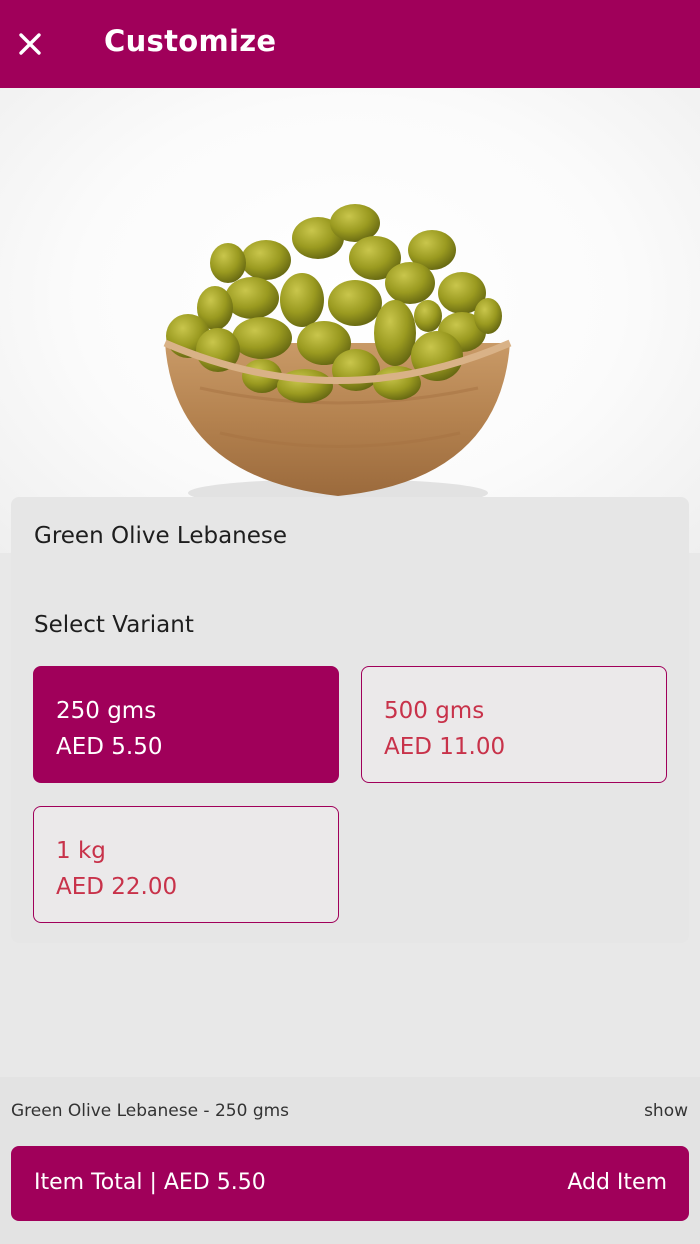  I want to click on item-total: Item Total | AED 5.50, so click(150, 1182).